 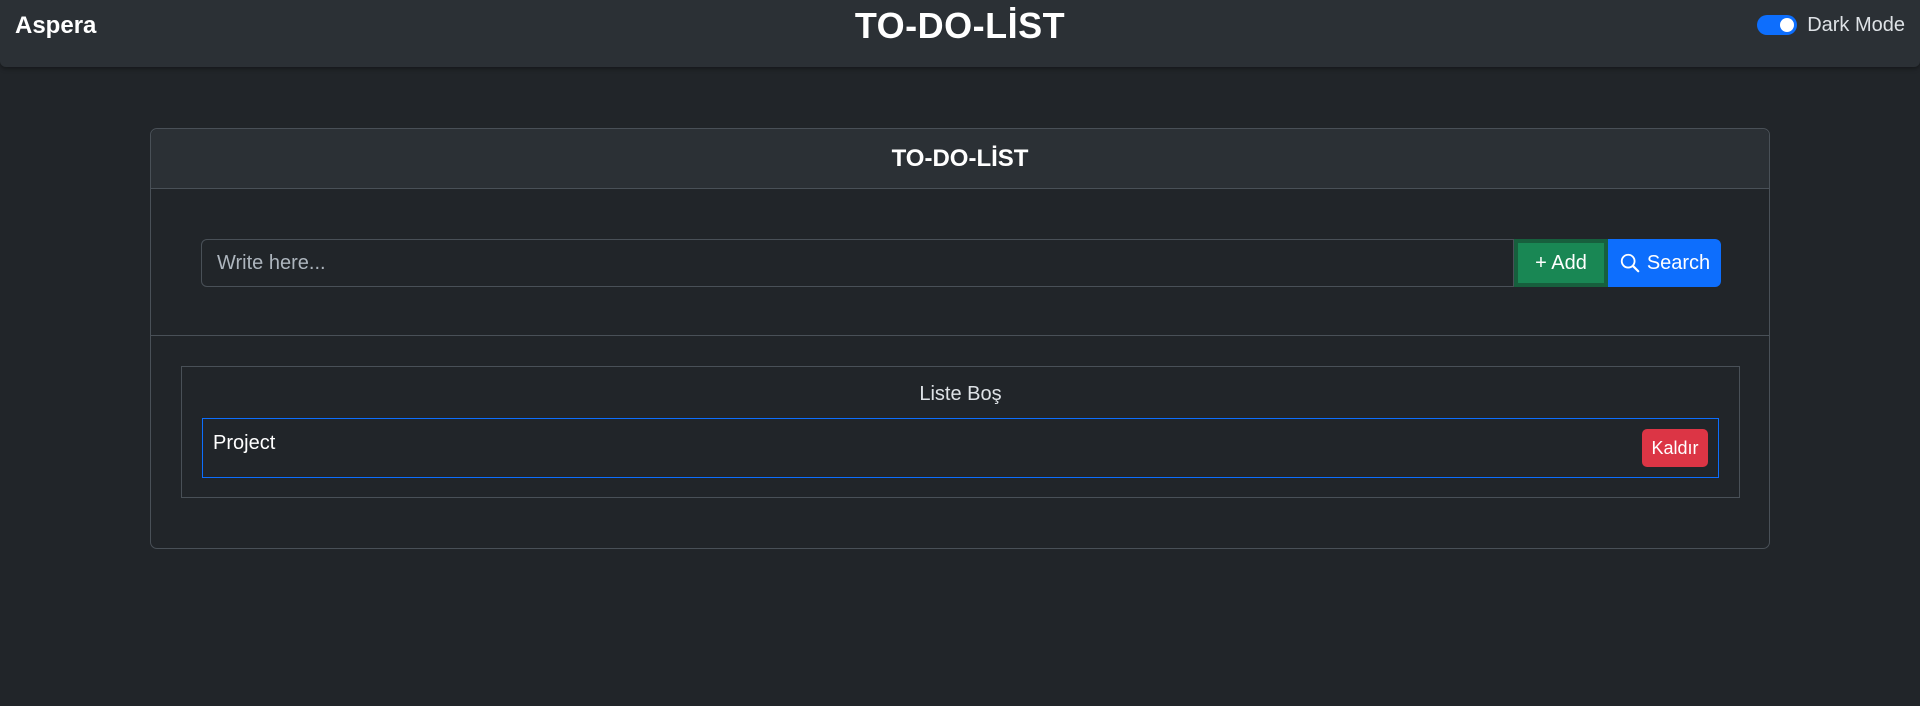 I want to click on todo-input, so click(x=857, y=263).